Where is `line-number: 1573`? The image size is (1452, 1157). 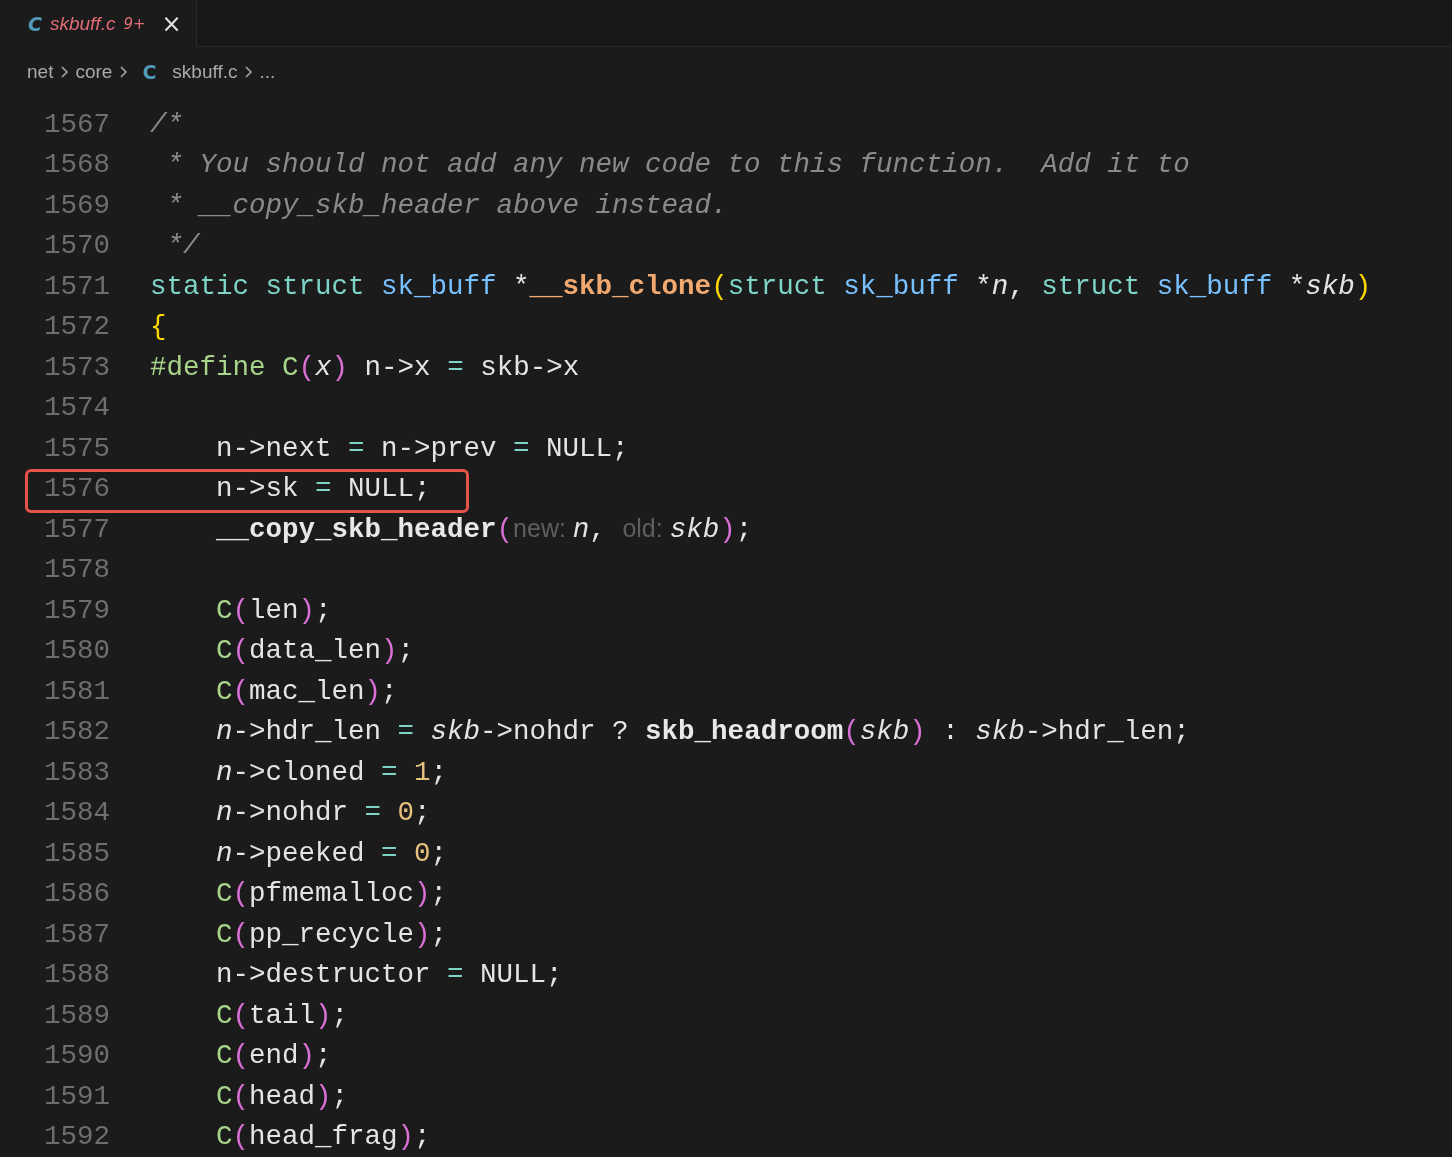
line-number: 1573 is located at coordinates (76, 367).